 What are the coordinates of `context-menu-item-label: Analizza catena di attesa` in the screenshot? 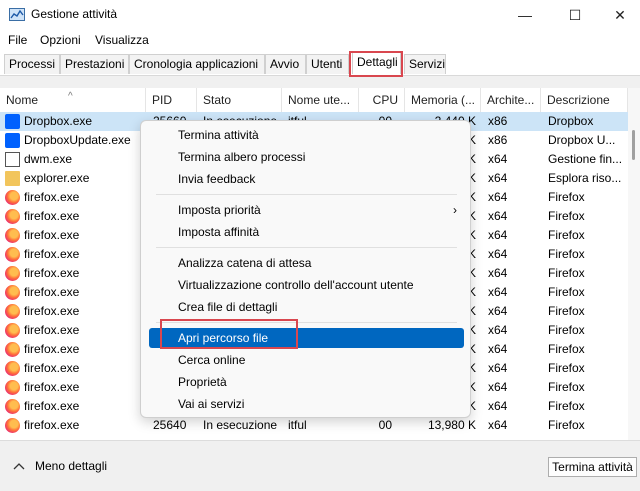 It's located at (245, 263).